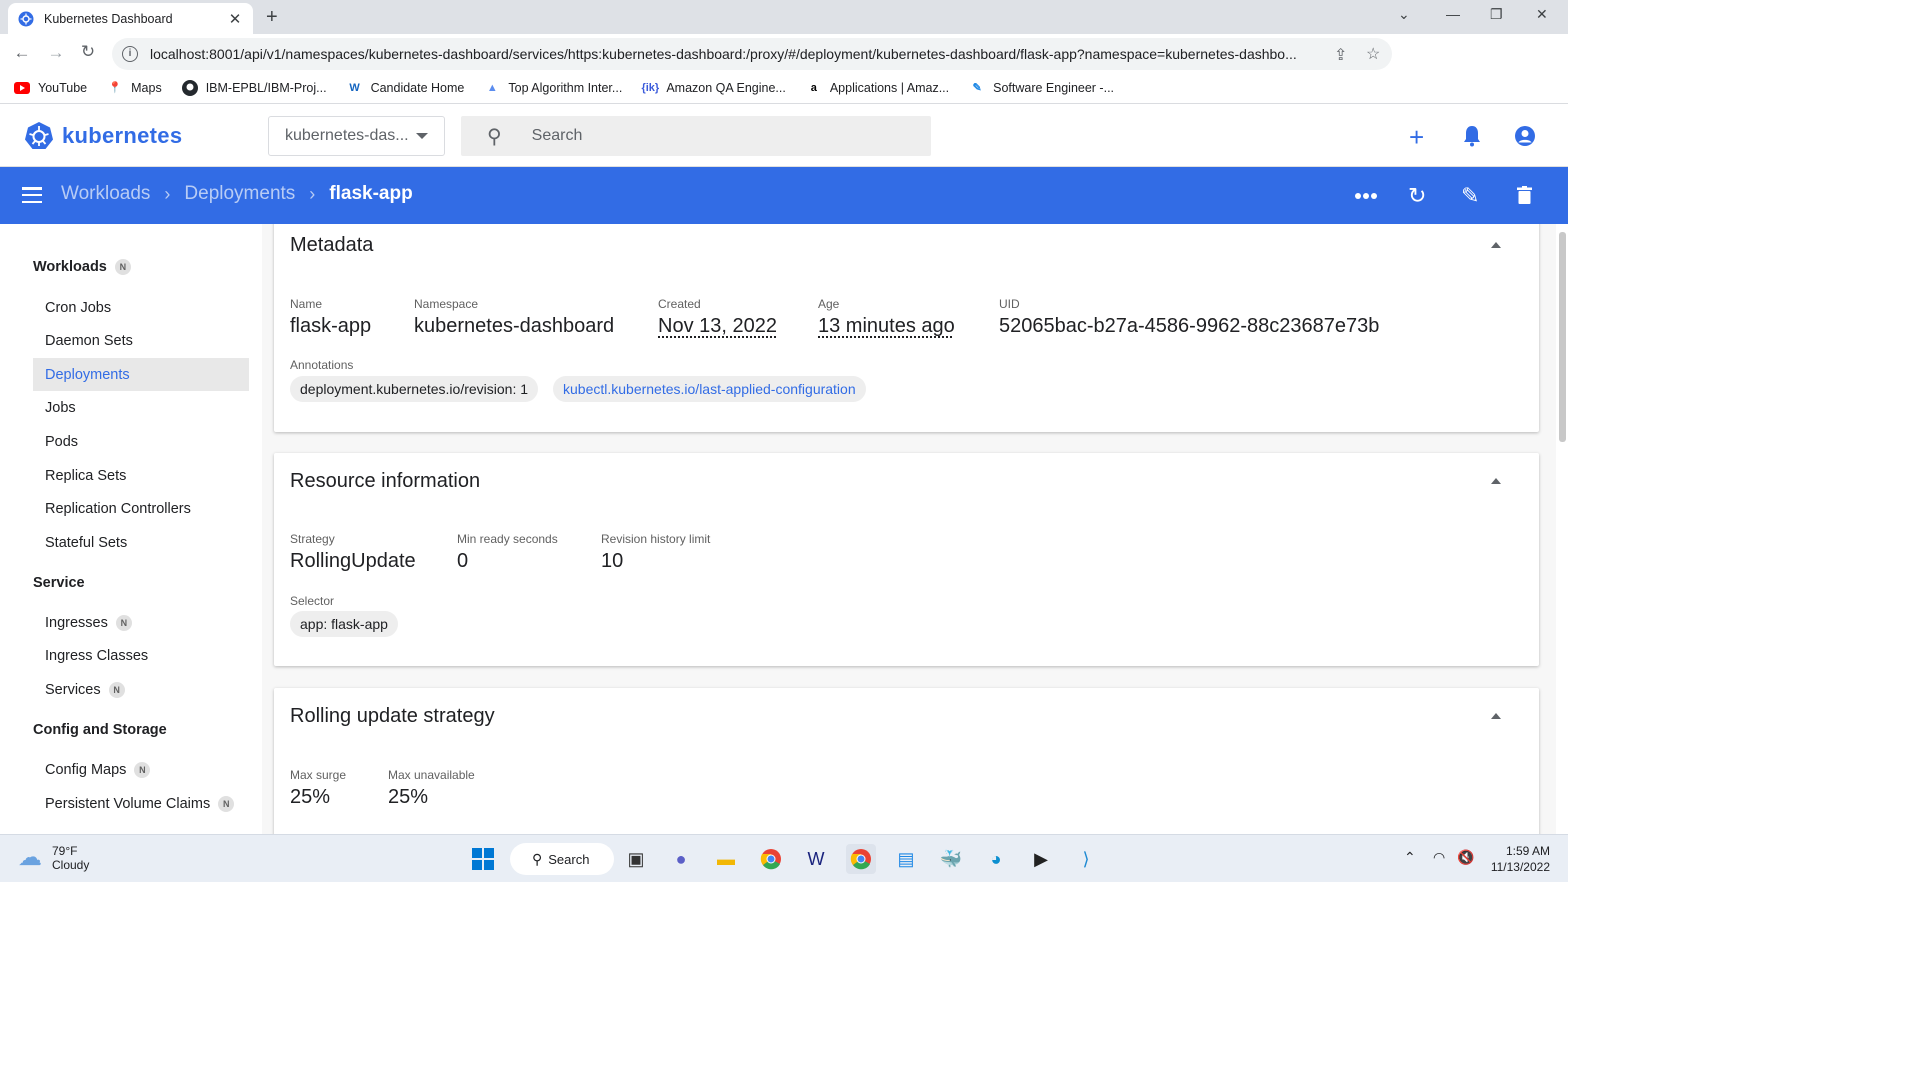  Describe the element at coordinates (1453, 14) in the screenshot. I see `minimize-icon: —` at that location.